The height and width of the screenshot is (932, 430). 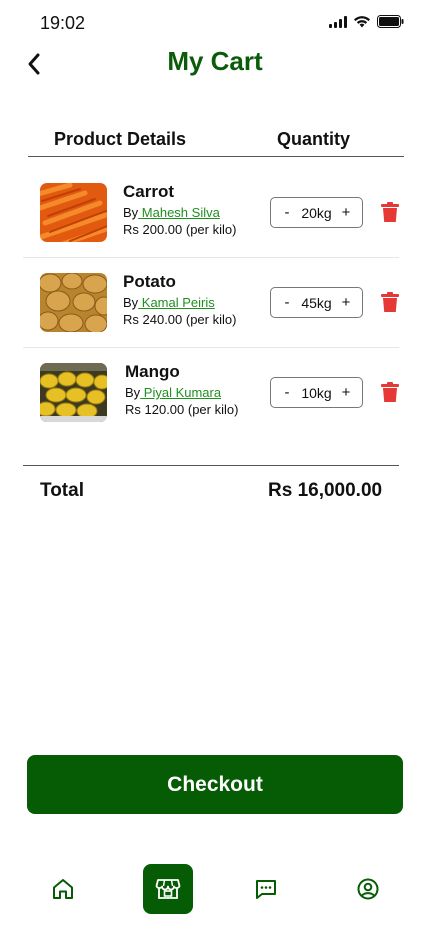 What do you see at coordinates (338, 21) in the screenshot?
I see `cellular-signal-icon` at bounding box center [338, 21].